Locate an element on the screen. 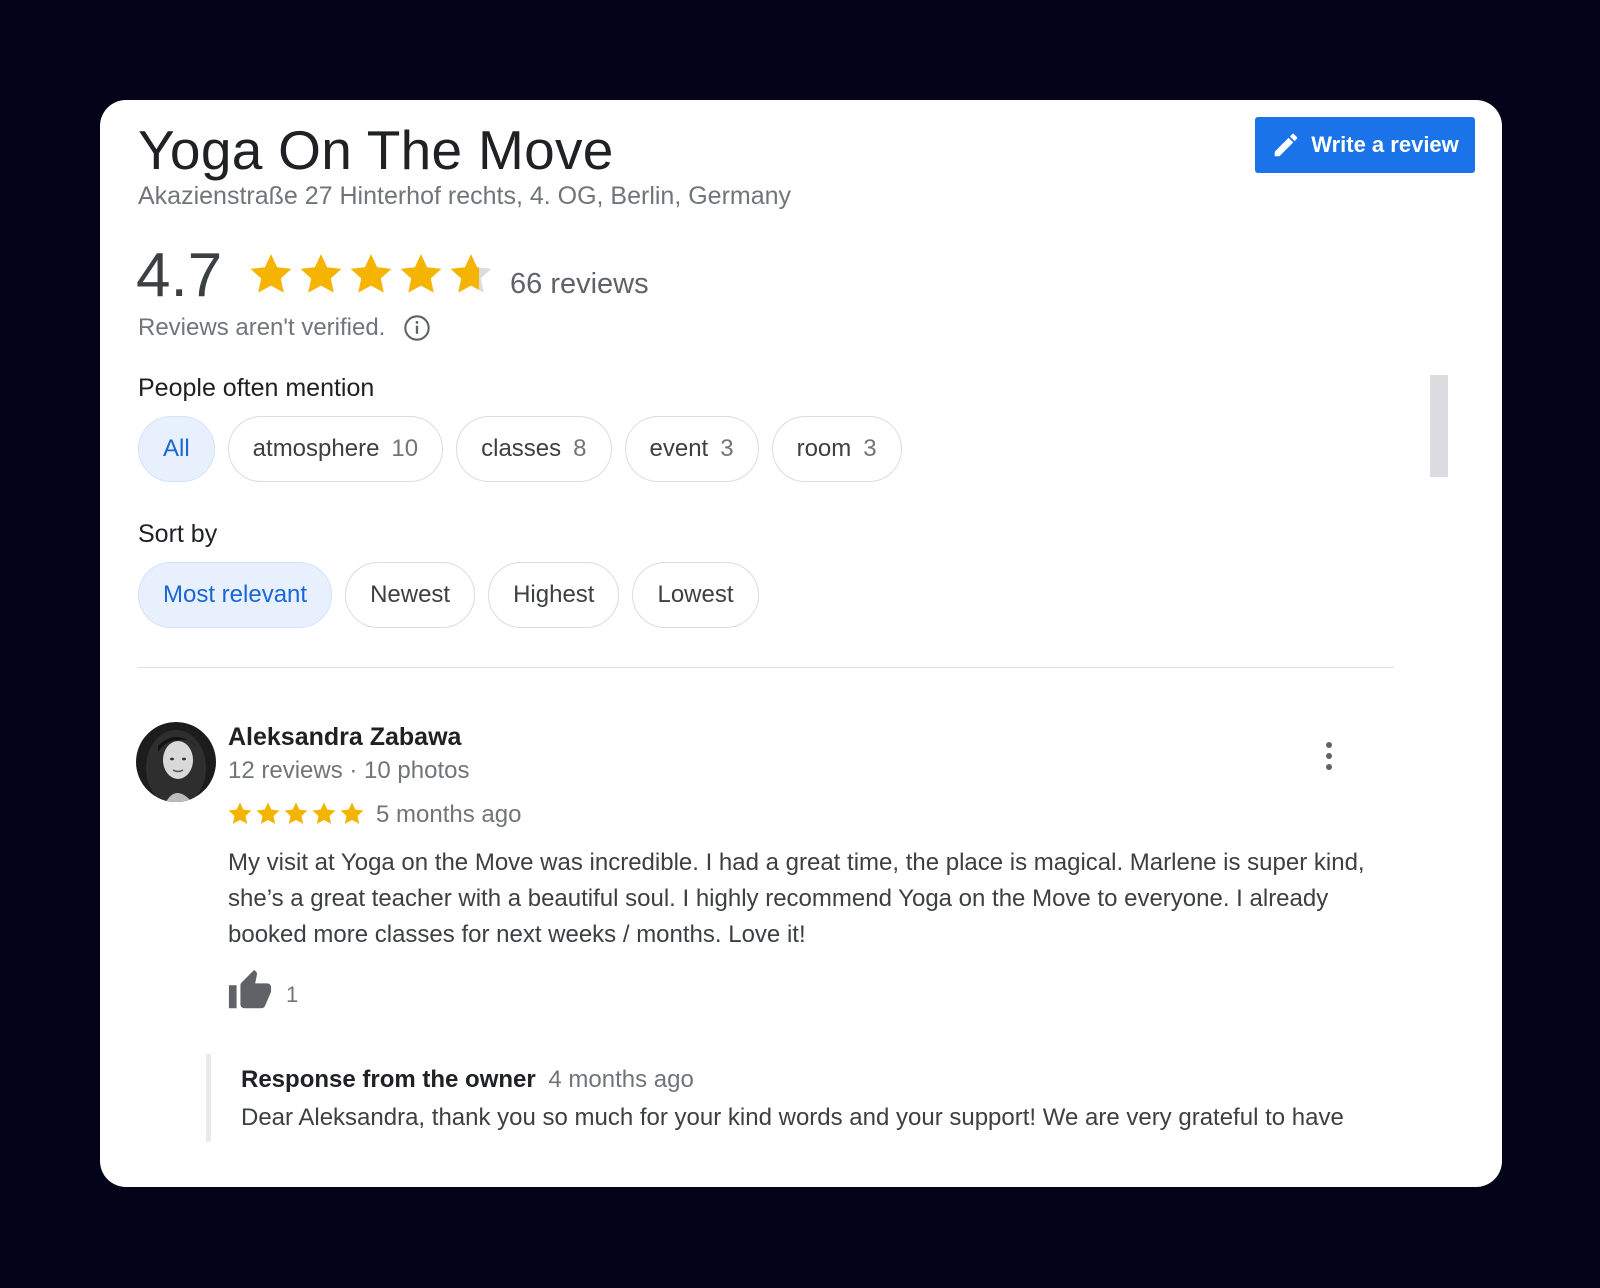  chip-count: 8 is located at coordinates (580, 448).